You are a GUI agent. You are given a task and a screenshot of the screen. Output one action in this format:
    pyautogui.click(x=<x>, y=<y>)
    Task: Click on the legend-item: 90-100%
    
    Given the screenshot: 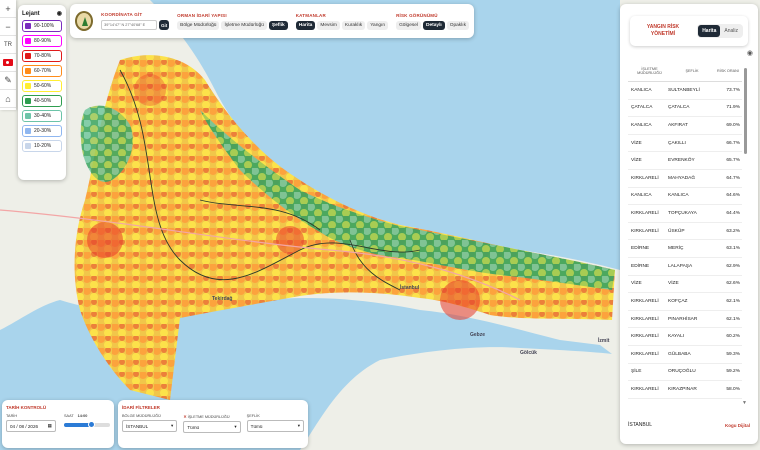 What is the action you would take?
    pyautogui.click(x=42, y=26)
    